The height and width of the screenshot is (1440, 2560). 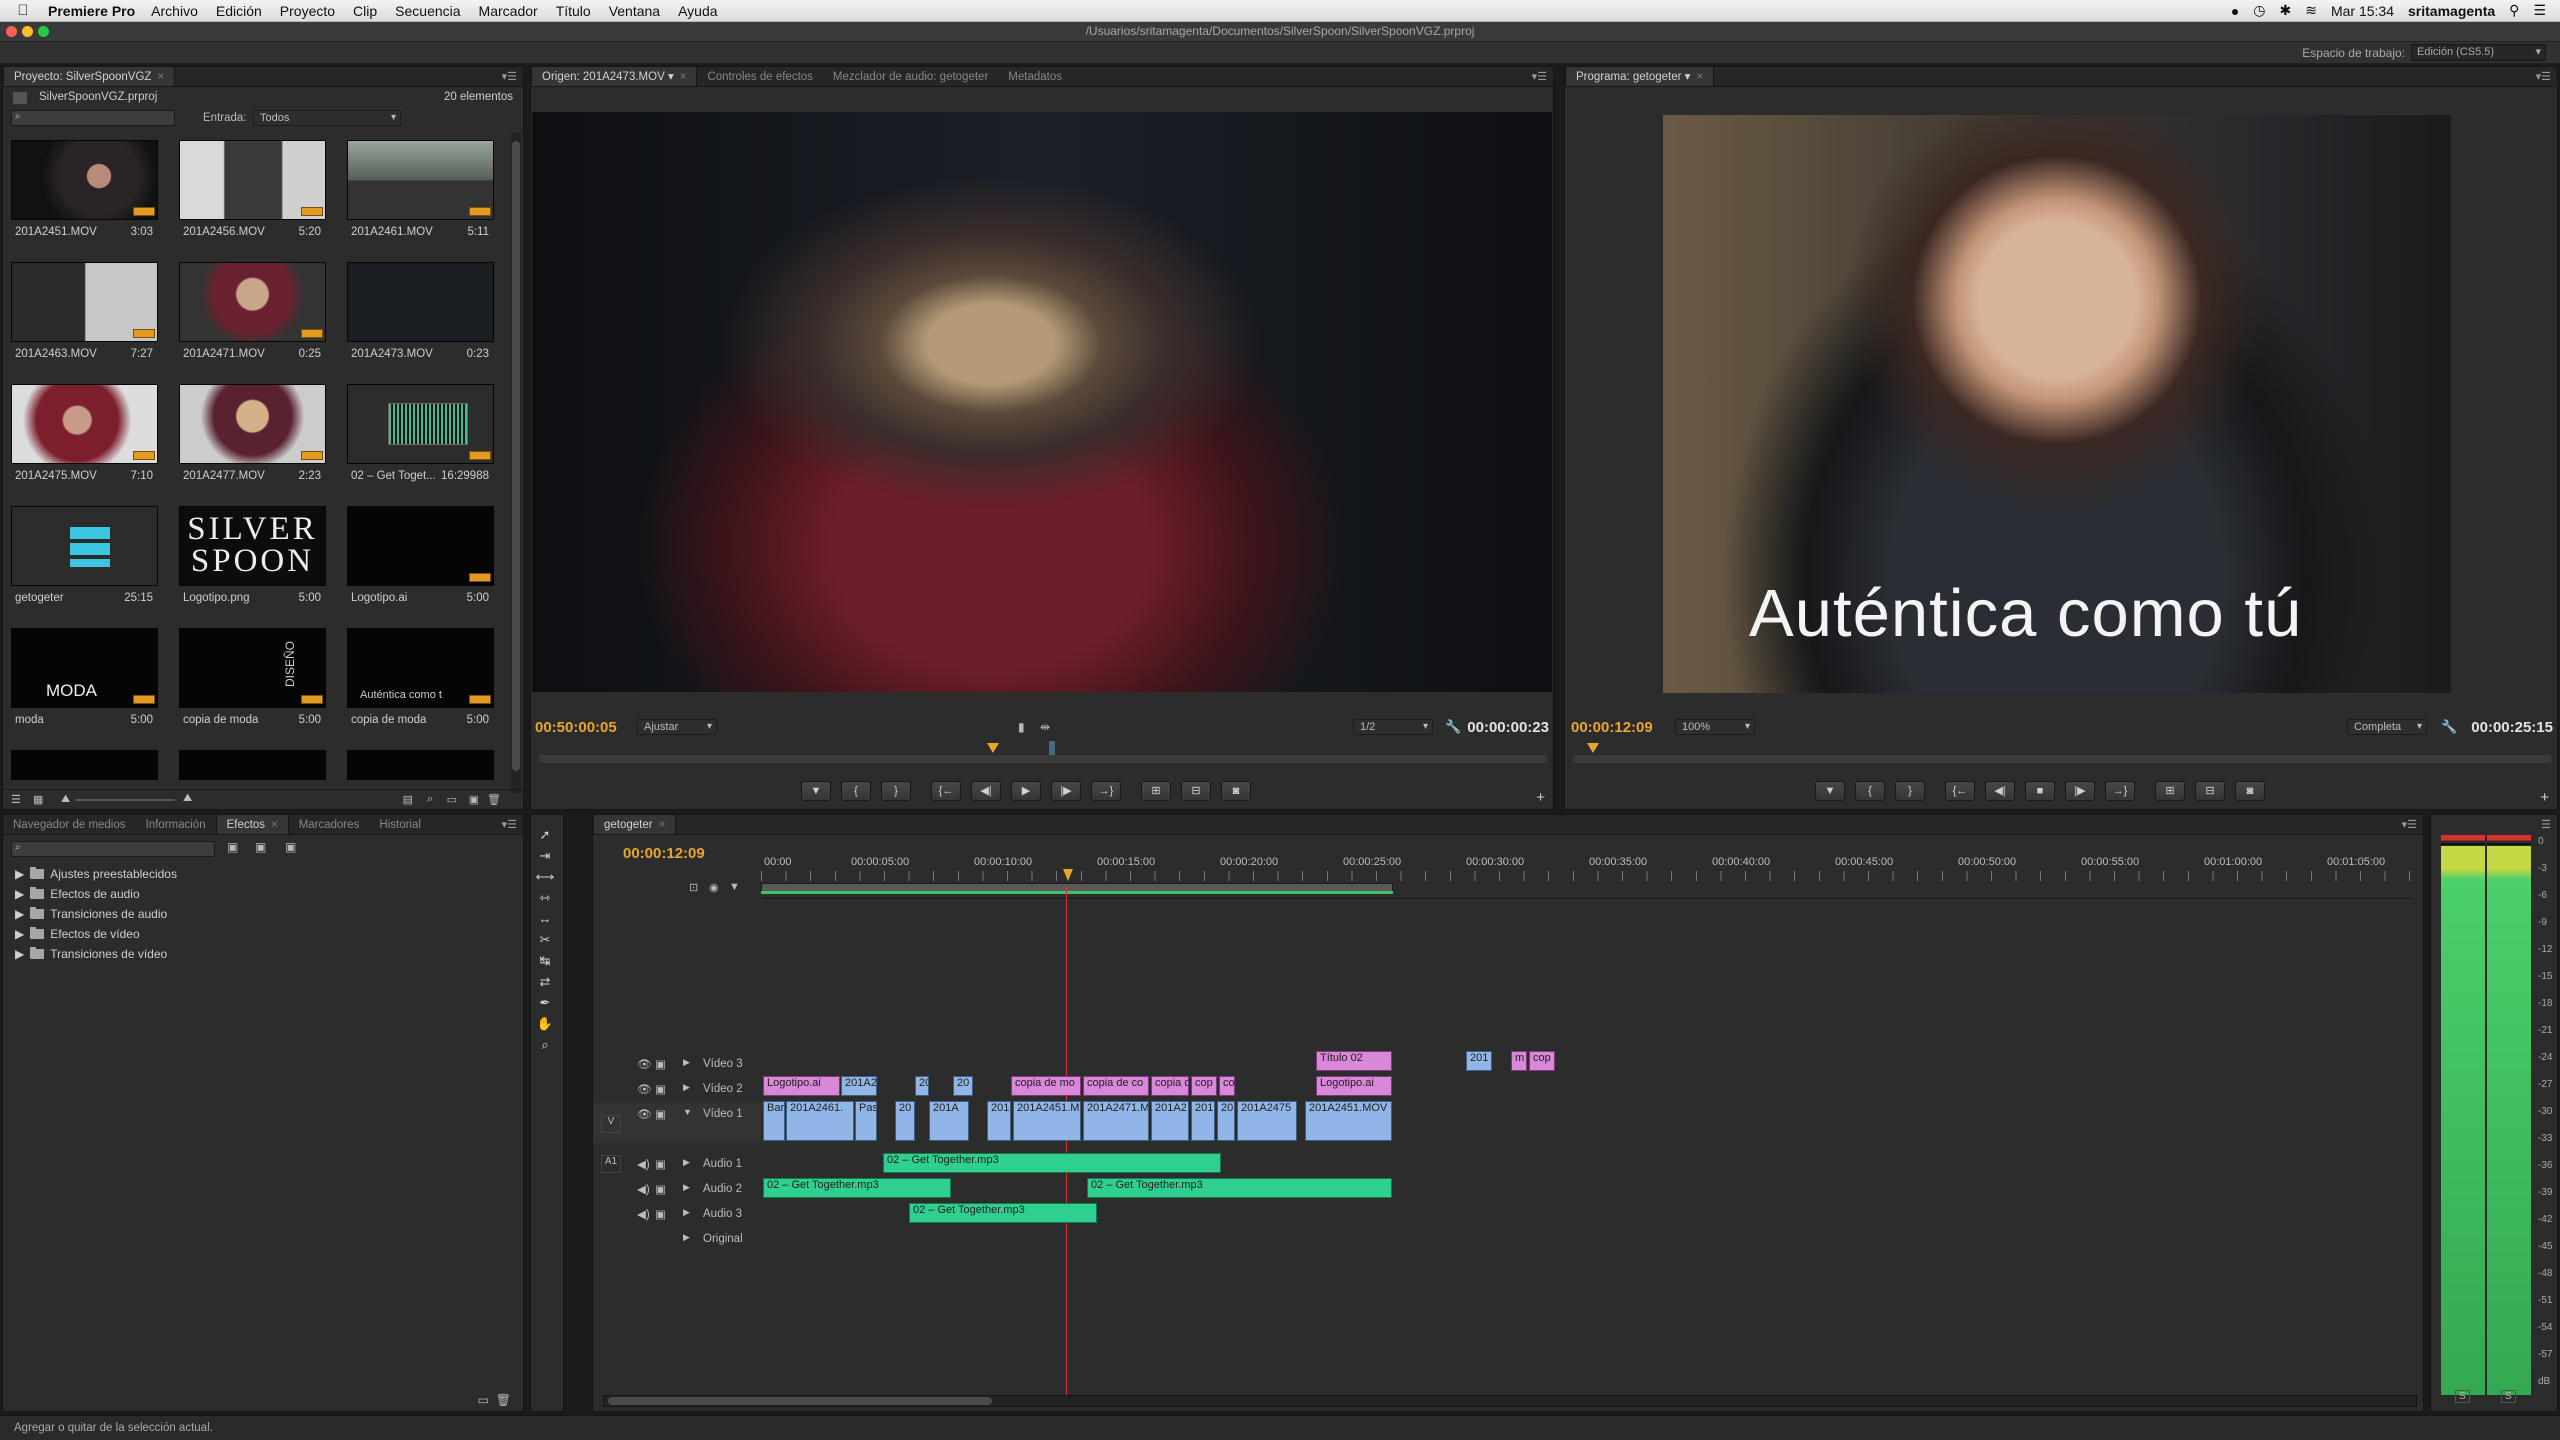 What do you see at coordinates (69, 824) in the screenshot?
I see `tab-media-browser: Navegador de medios` at bounding box center [69, 824].